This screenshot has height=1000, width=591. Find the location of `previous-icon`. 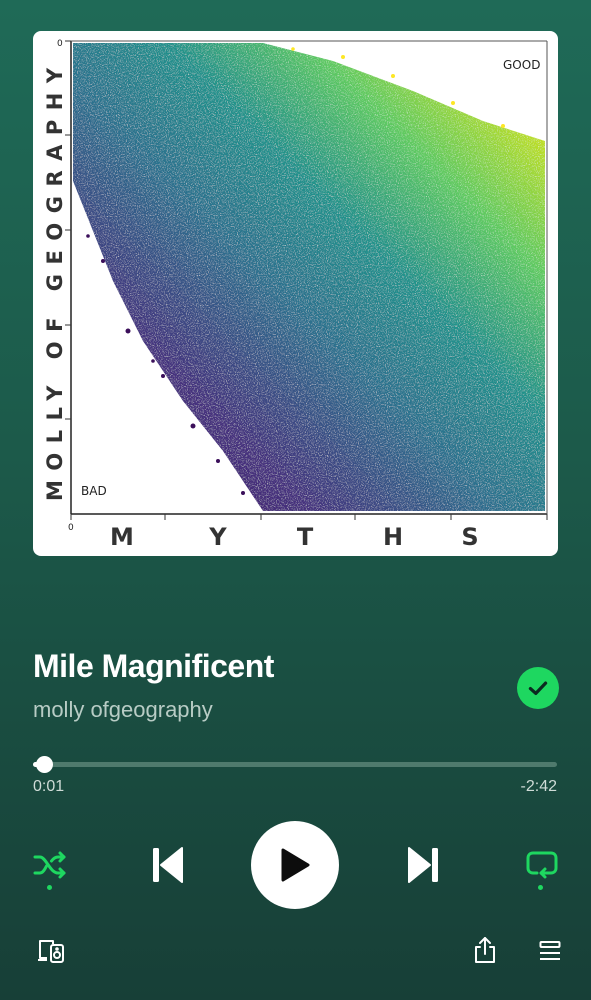

previous-icon is located at coordinates (168, 865).